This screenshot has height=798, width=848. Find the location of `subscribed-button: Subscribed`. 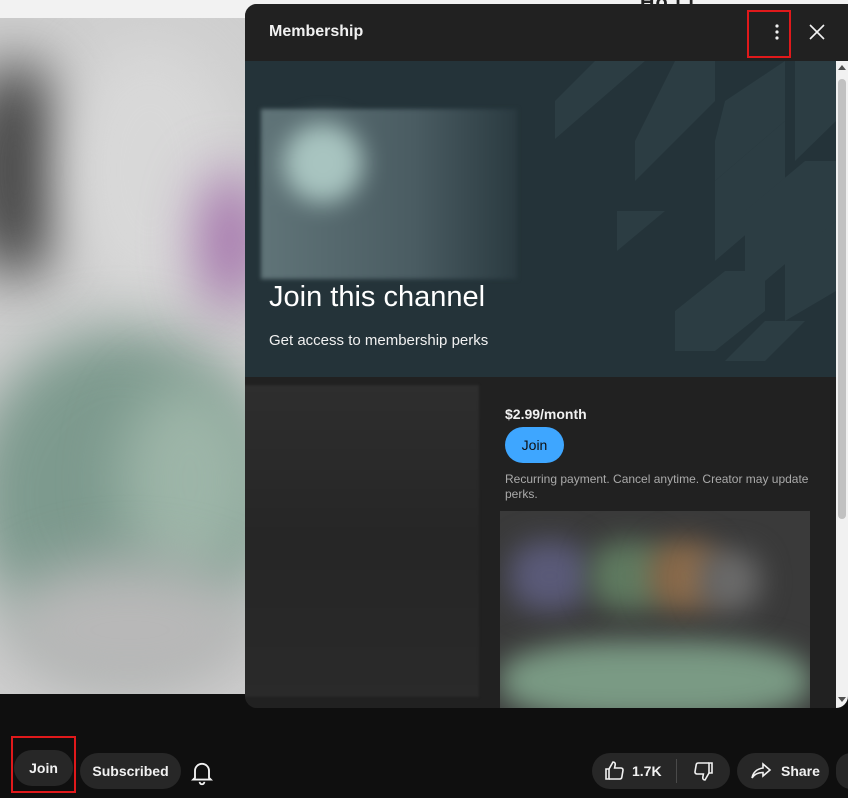

subscribed-button: Subscribed is located at coordinates (130, 771).